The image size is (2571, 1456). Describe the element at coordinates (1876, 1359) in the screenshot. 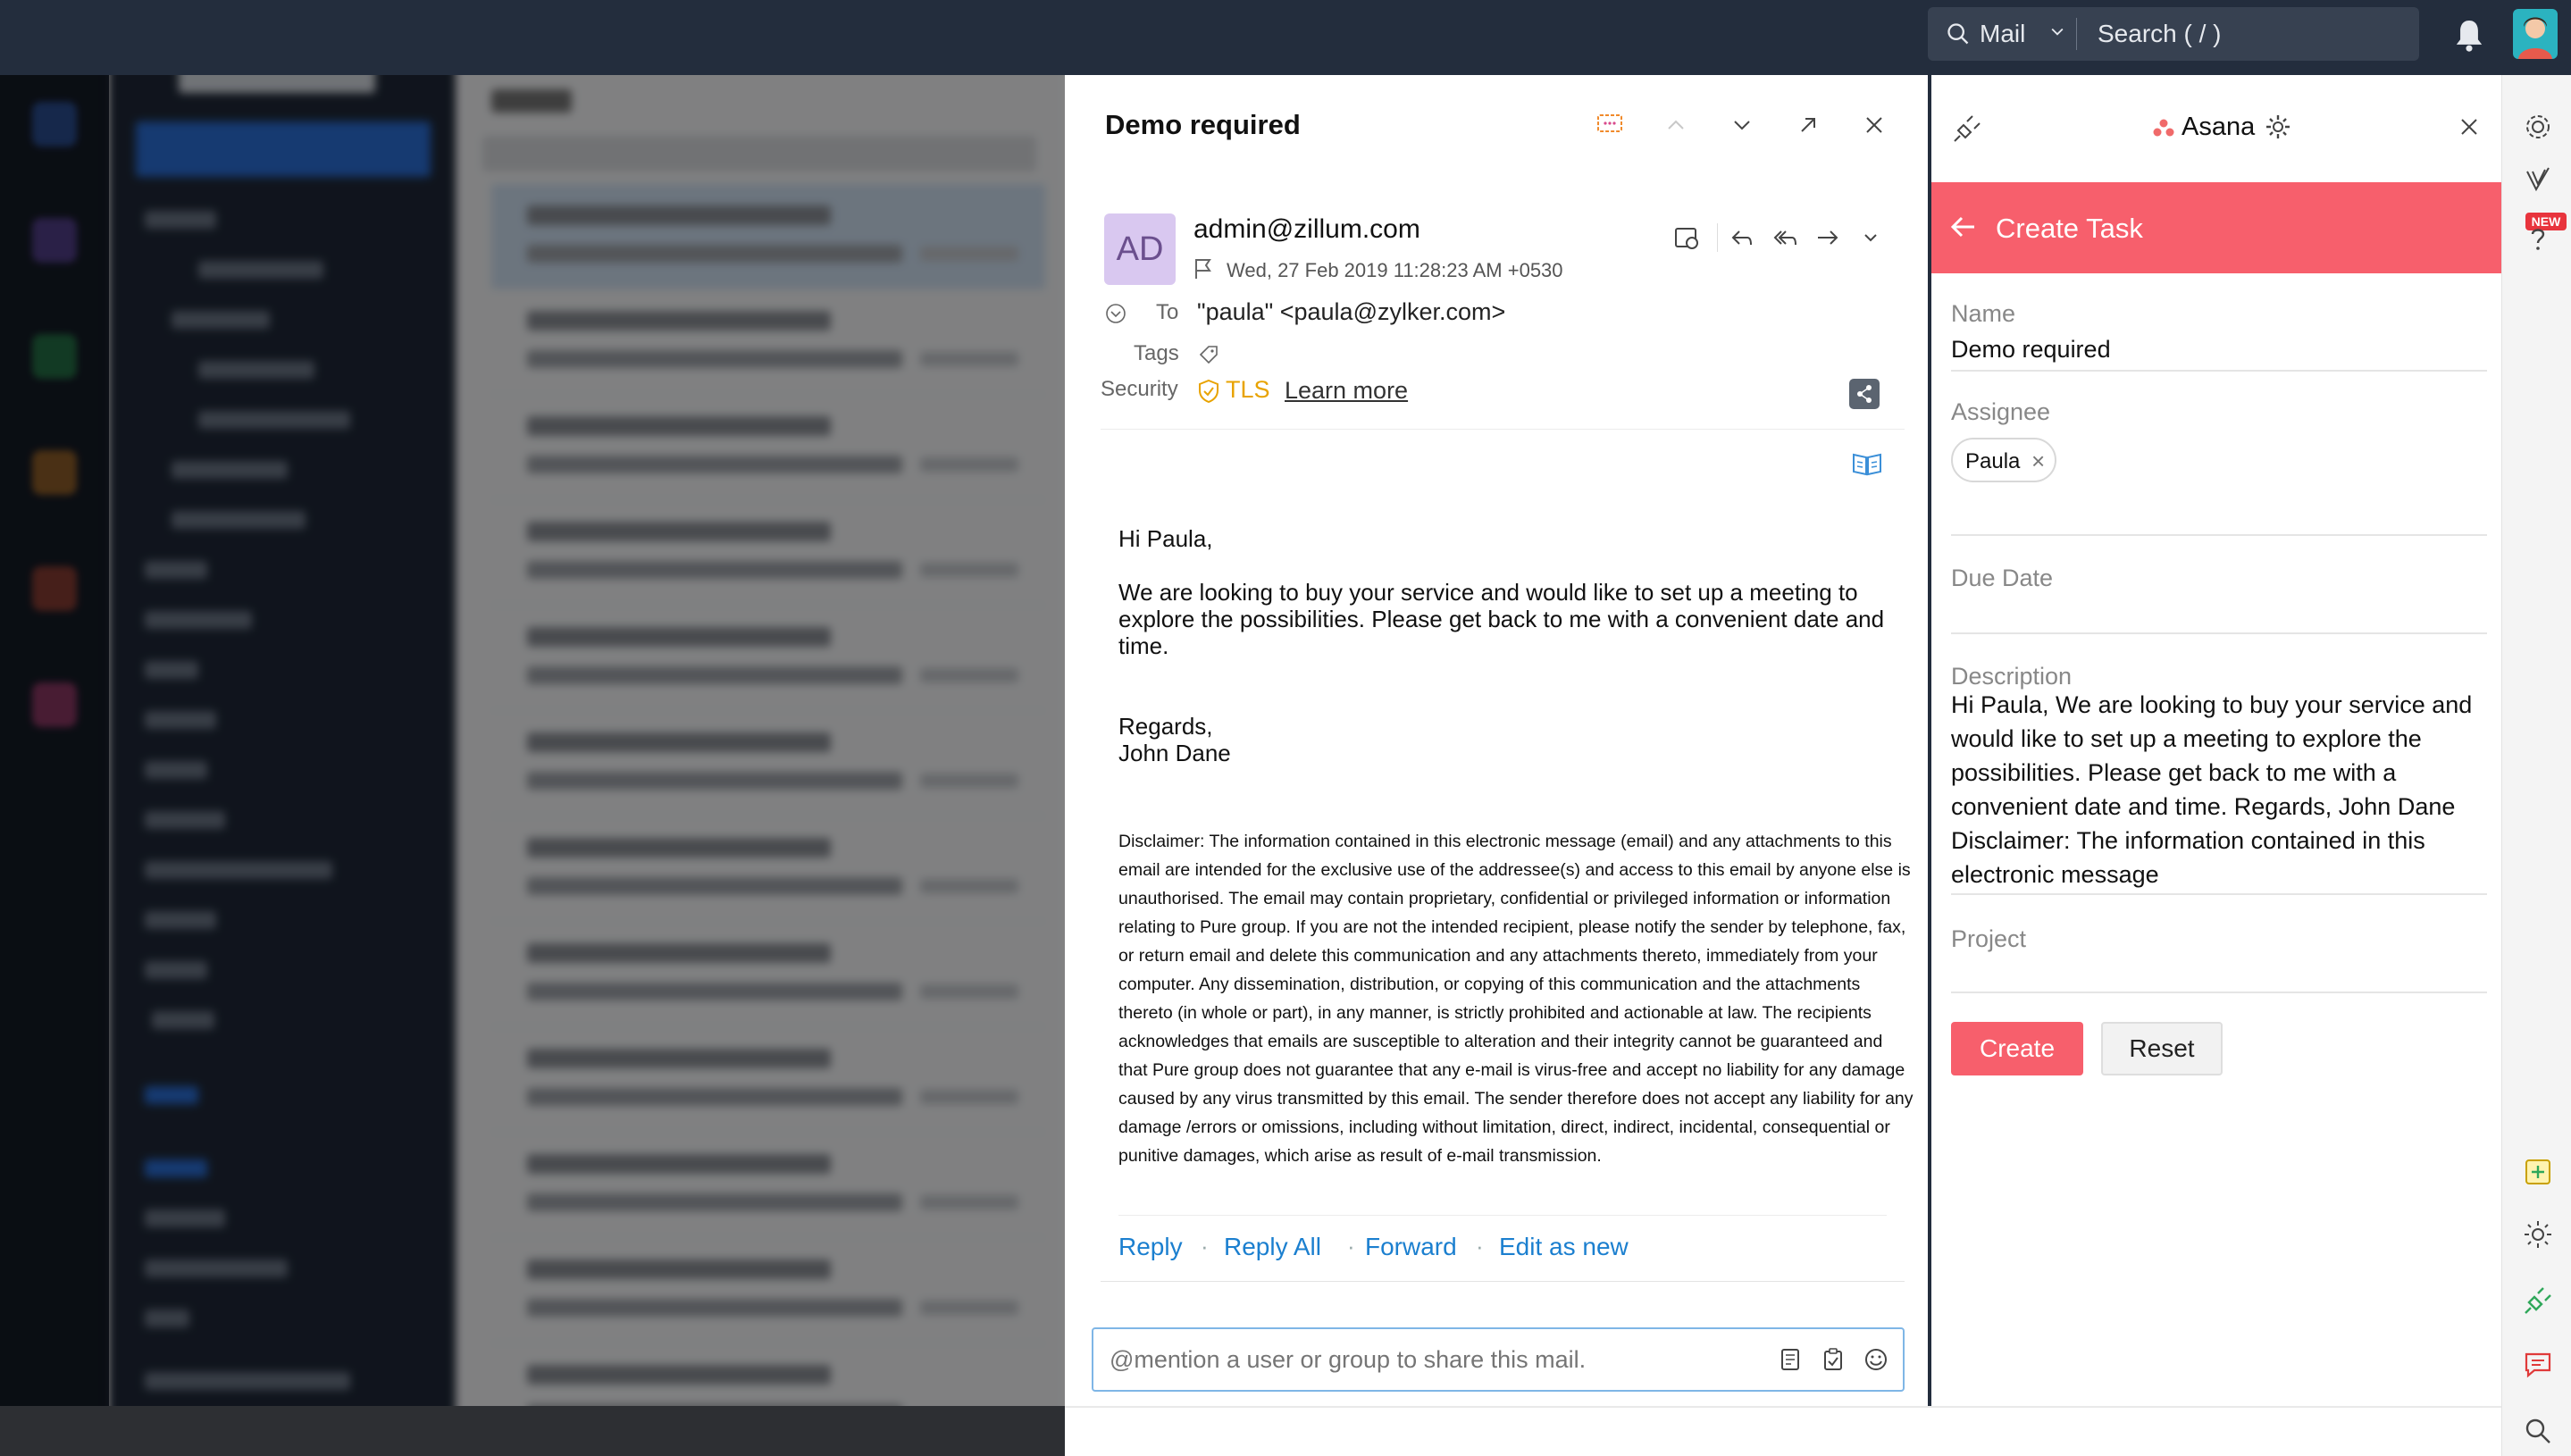

I see `emoji-icon` at that location.